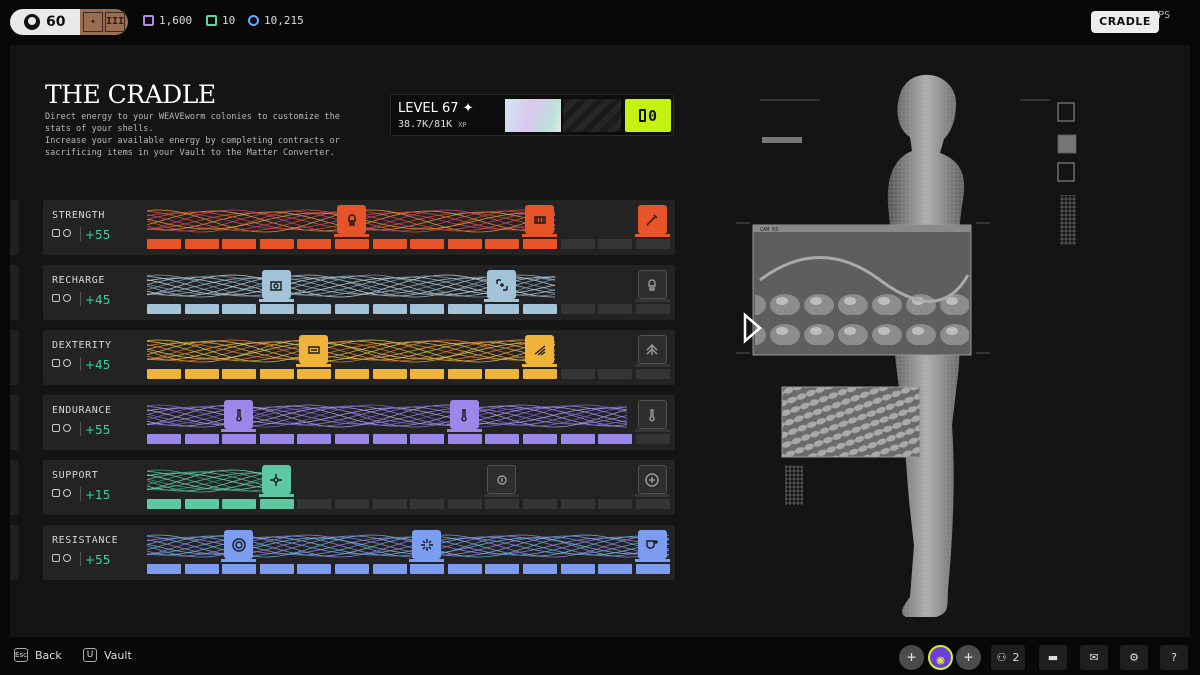 The height and width of the screenshot is (675, 1200). Describe the element at coordinates (911, 657) in the screenshot. I see `squad-slot-left: +` at that location.